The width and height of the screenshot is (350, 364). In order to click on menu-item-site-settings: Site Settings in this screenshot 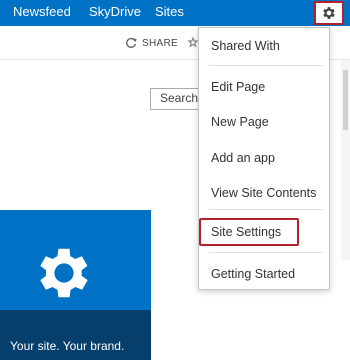, I will do `click(249, 232)`.